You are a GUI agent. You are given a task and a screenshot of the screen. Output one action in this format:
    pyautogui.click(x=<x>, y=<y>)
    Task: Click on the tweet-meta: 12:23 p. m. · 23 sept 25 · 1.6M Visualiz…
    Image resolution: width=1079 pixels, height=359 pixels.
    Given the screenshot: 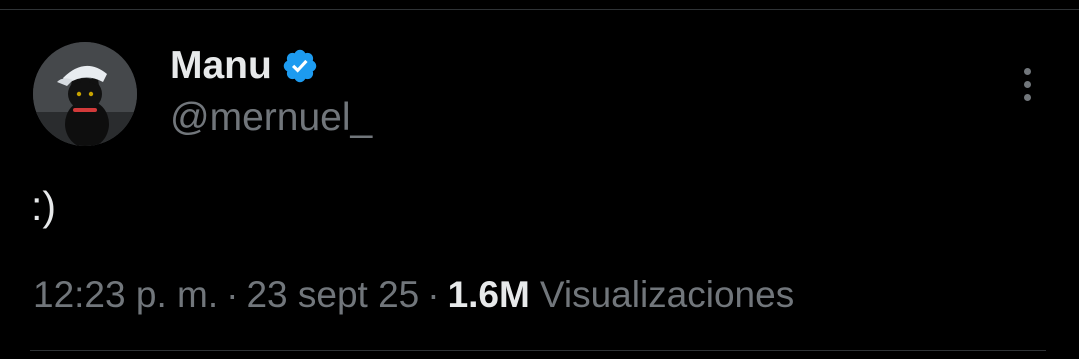 What is the action you would take?
    pyautogui.click(x=413, y=295)
    